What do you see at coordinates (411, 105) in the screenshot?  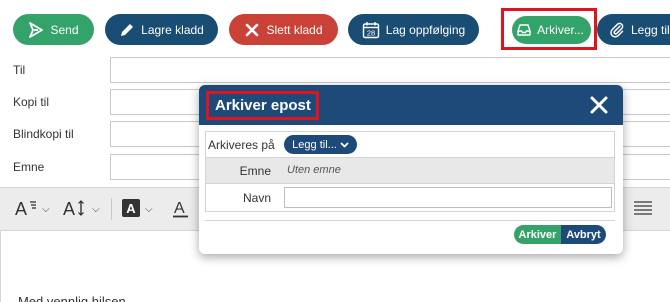 I see `dialog-header: Arkiver epost` at bounding box center [411, 105].